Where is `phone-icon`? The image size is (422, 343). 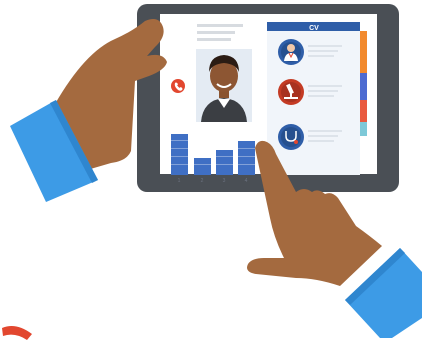 phone-icon is located at coordinates (178, 86).